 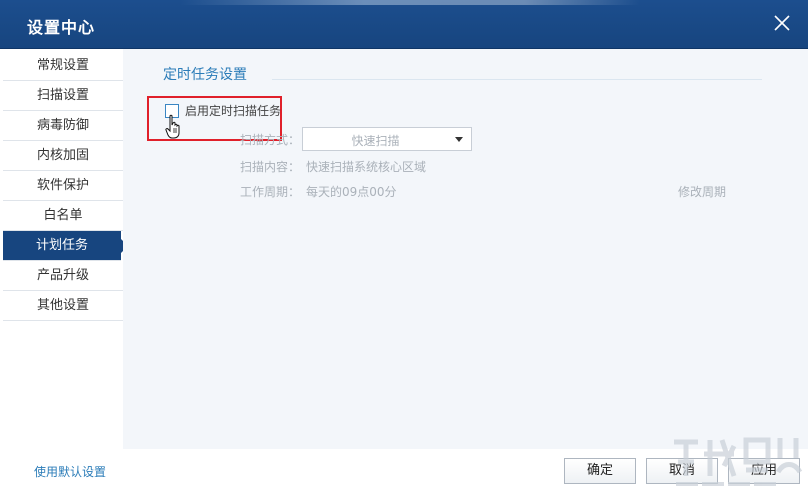 What do you see at coordinates (233, 110) in the screenshot?
I see `enable-scheduled-scan-label: 启用定时扫描任务` at bounding box center [233, 110].